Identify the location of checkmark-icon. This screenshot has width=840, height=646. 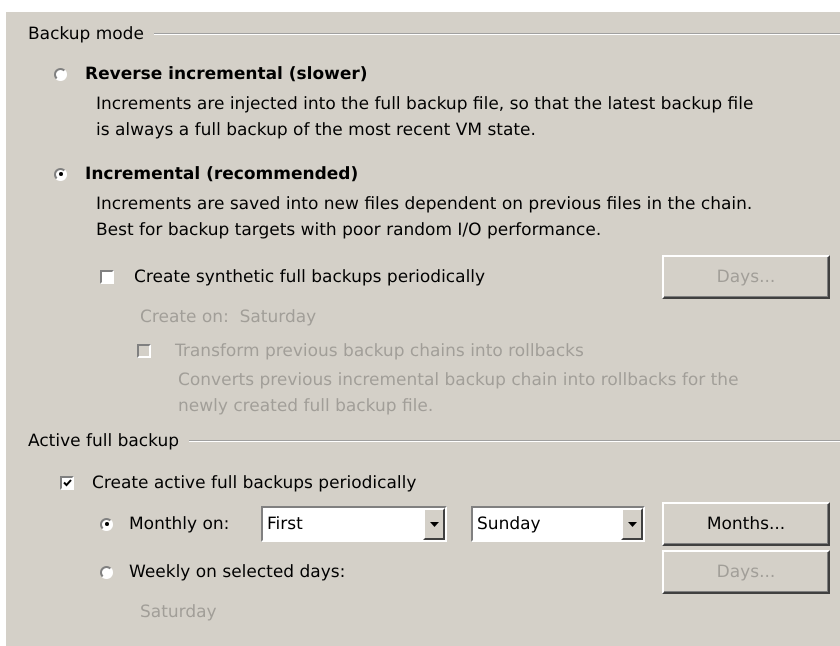
(67, 483).